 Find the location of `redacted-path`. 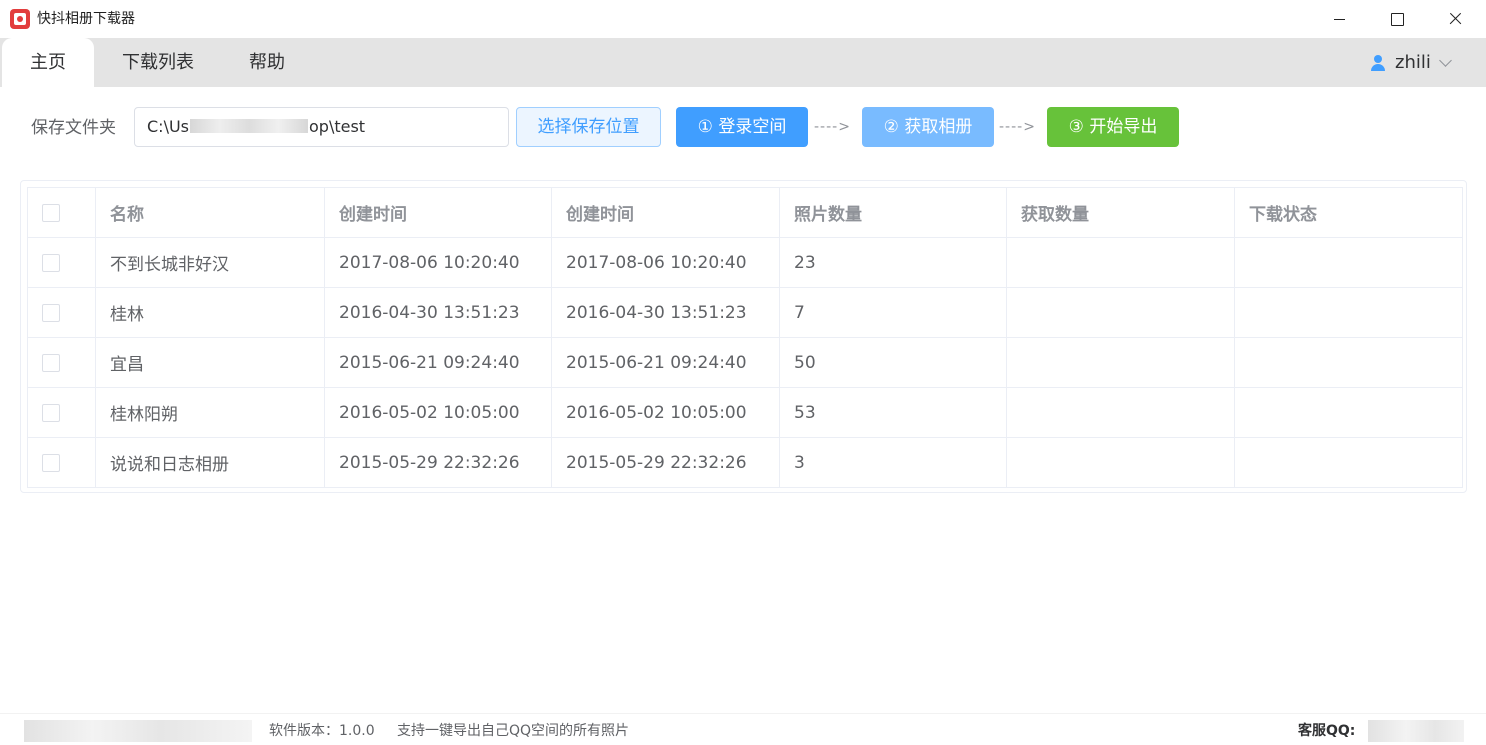

redacted-path is located at coordinates (249, 126).